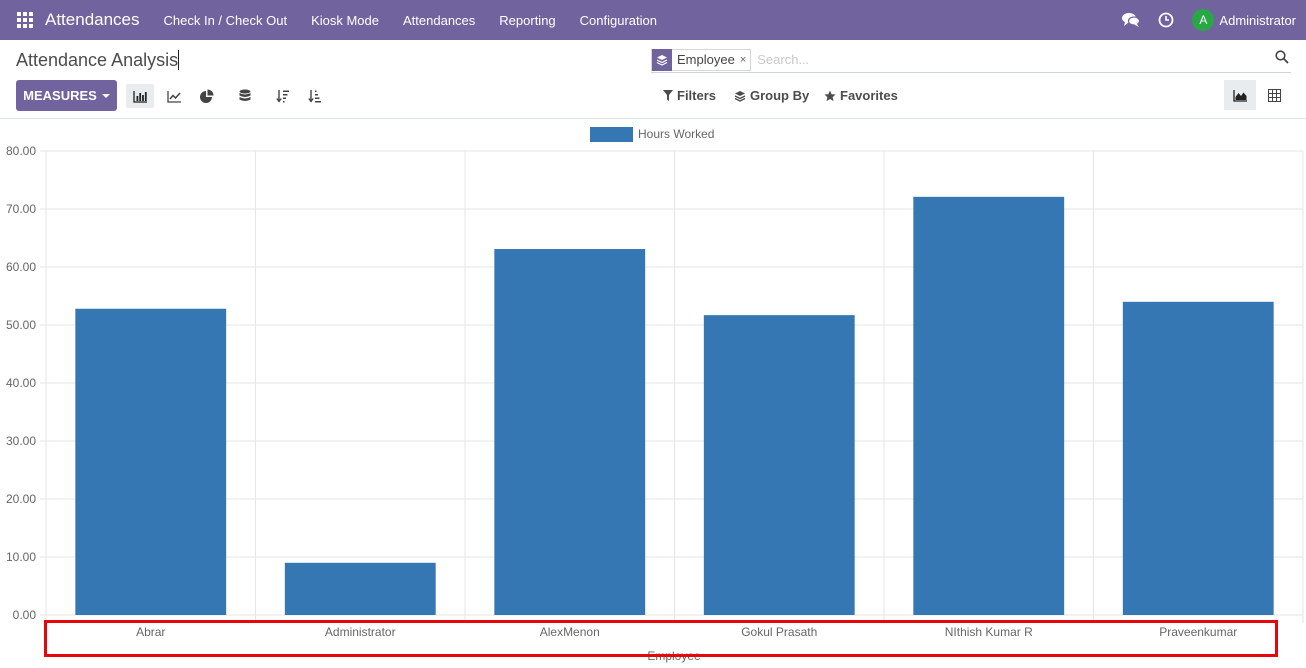 Image resolution: width=1306 pixels, height=668 pixels. I want to click on menu-attendances: Attendances, so click(439, 20).